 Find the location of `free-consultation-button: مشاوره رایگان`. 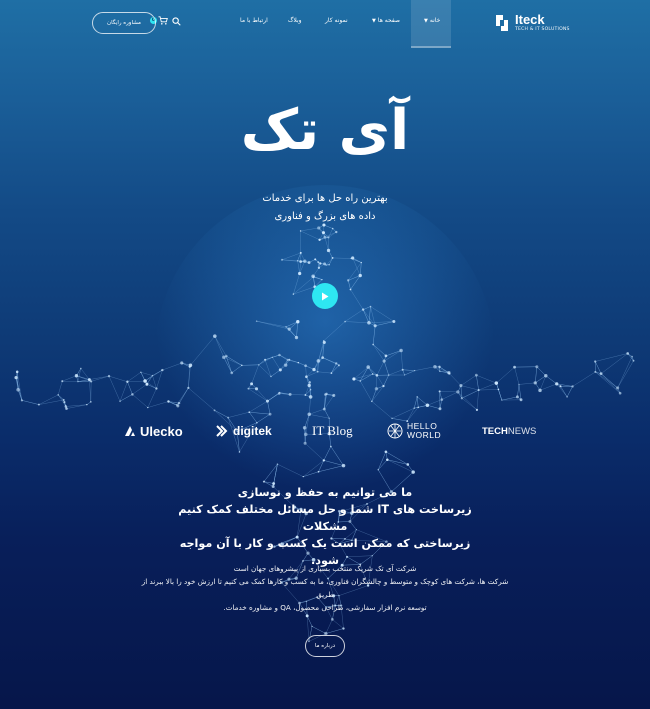

free-consultation-button: مشاوره رایگان is located at coordinates (124, 23).